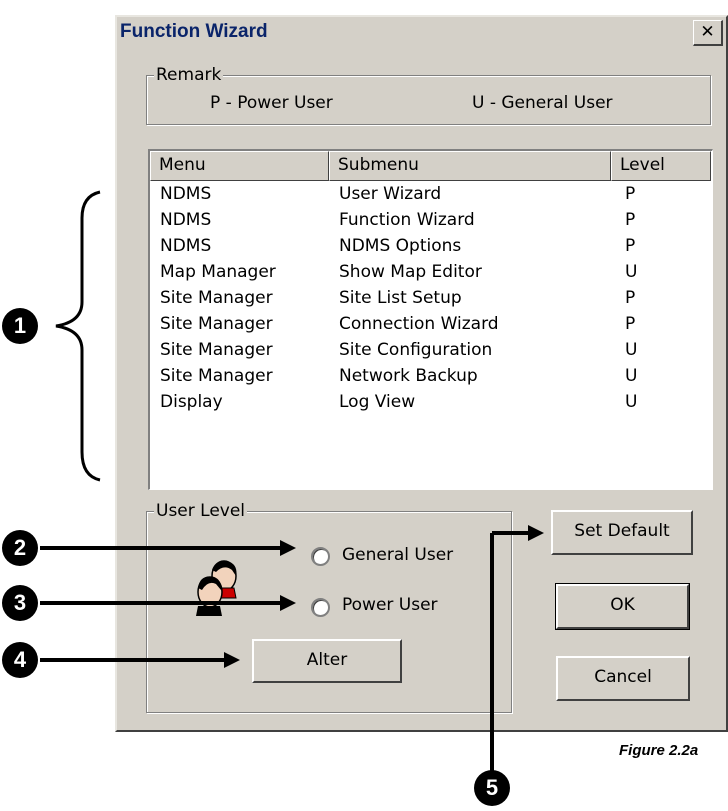 The image size is (728, 811). Describe the element at coordinates (20, 660) in the screenshot. I see `callout-4: 4` at that location.